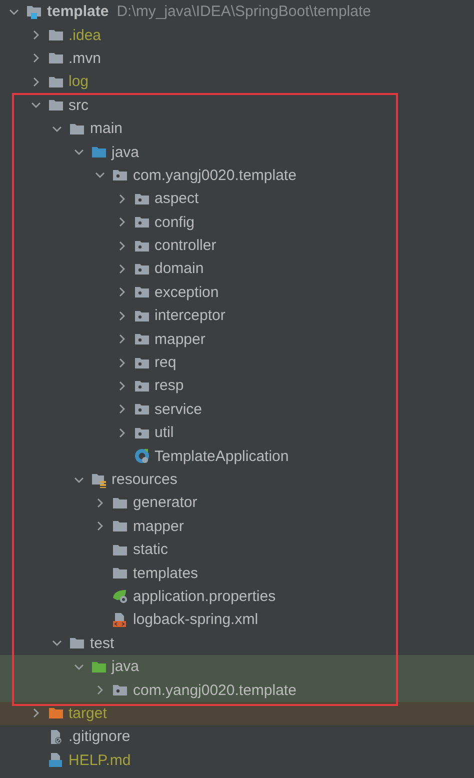 Image resolution: width=474 pixels, height=778 pixels. What do you see at coordinates (165, 362) in the screenshot?
I see `tree-item-label: req` at bounding box center [165, 362].